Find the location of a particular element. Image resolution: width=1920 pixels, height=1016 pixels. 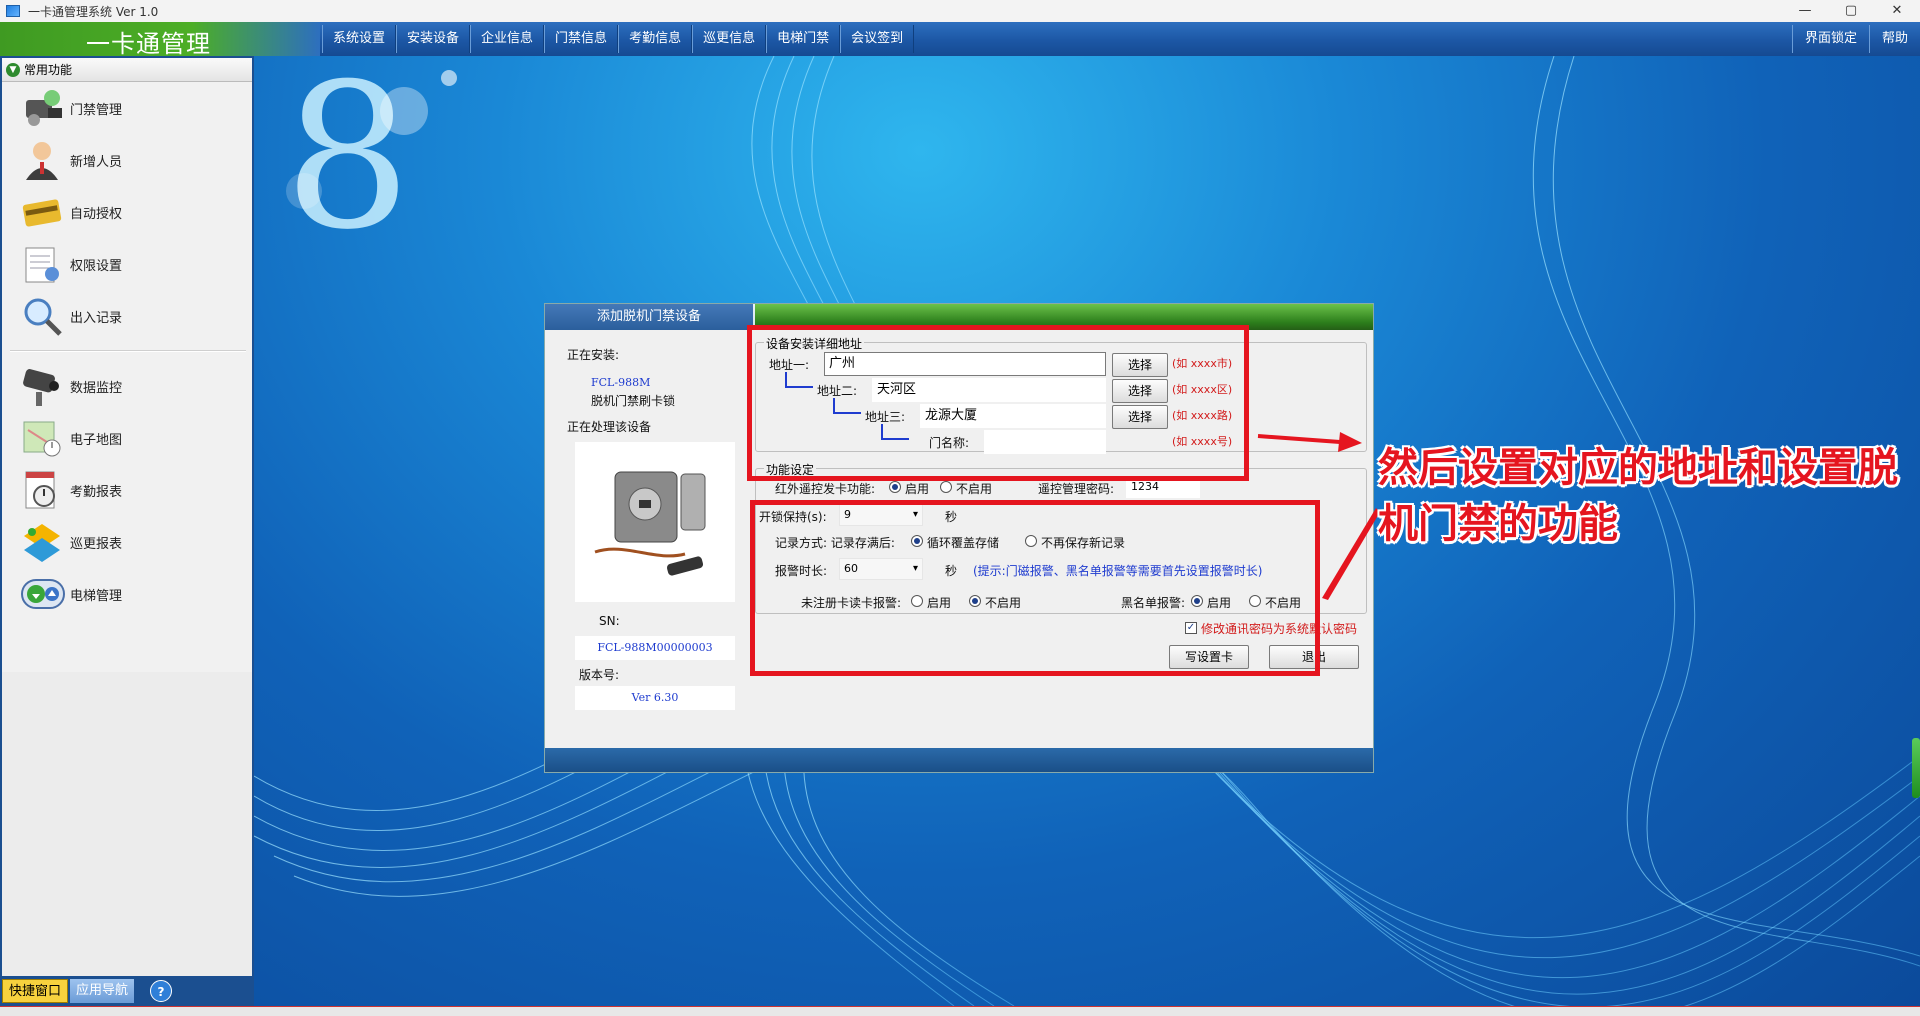

annotation-pointer is located at coordinates (1351, 554).